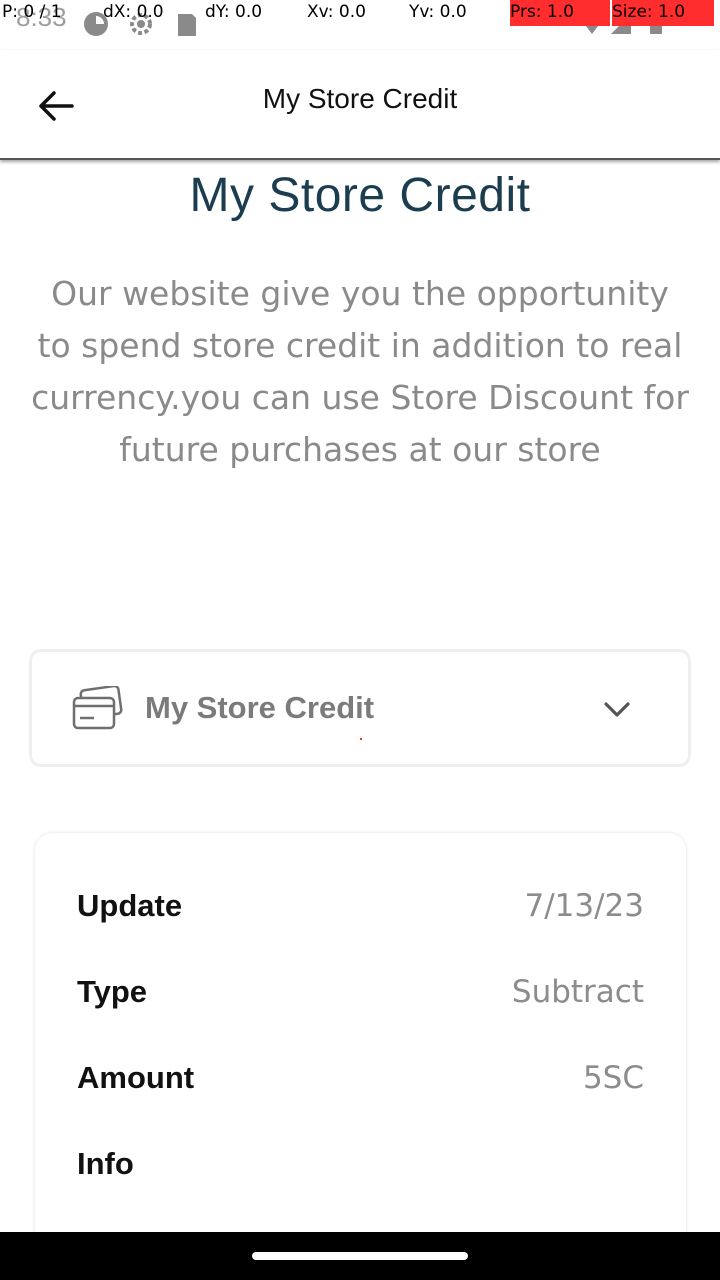 This screenshot has height=1280, width=720. Describe the element at coordinates (584, 906) in the screenshot. I see `entry-value: 7/13/23` at that location.